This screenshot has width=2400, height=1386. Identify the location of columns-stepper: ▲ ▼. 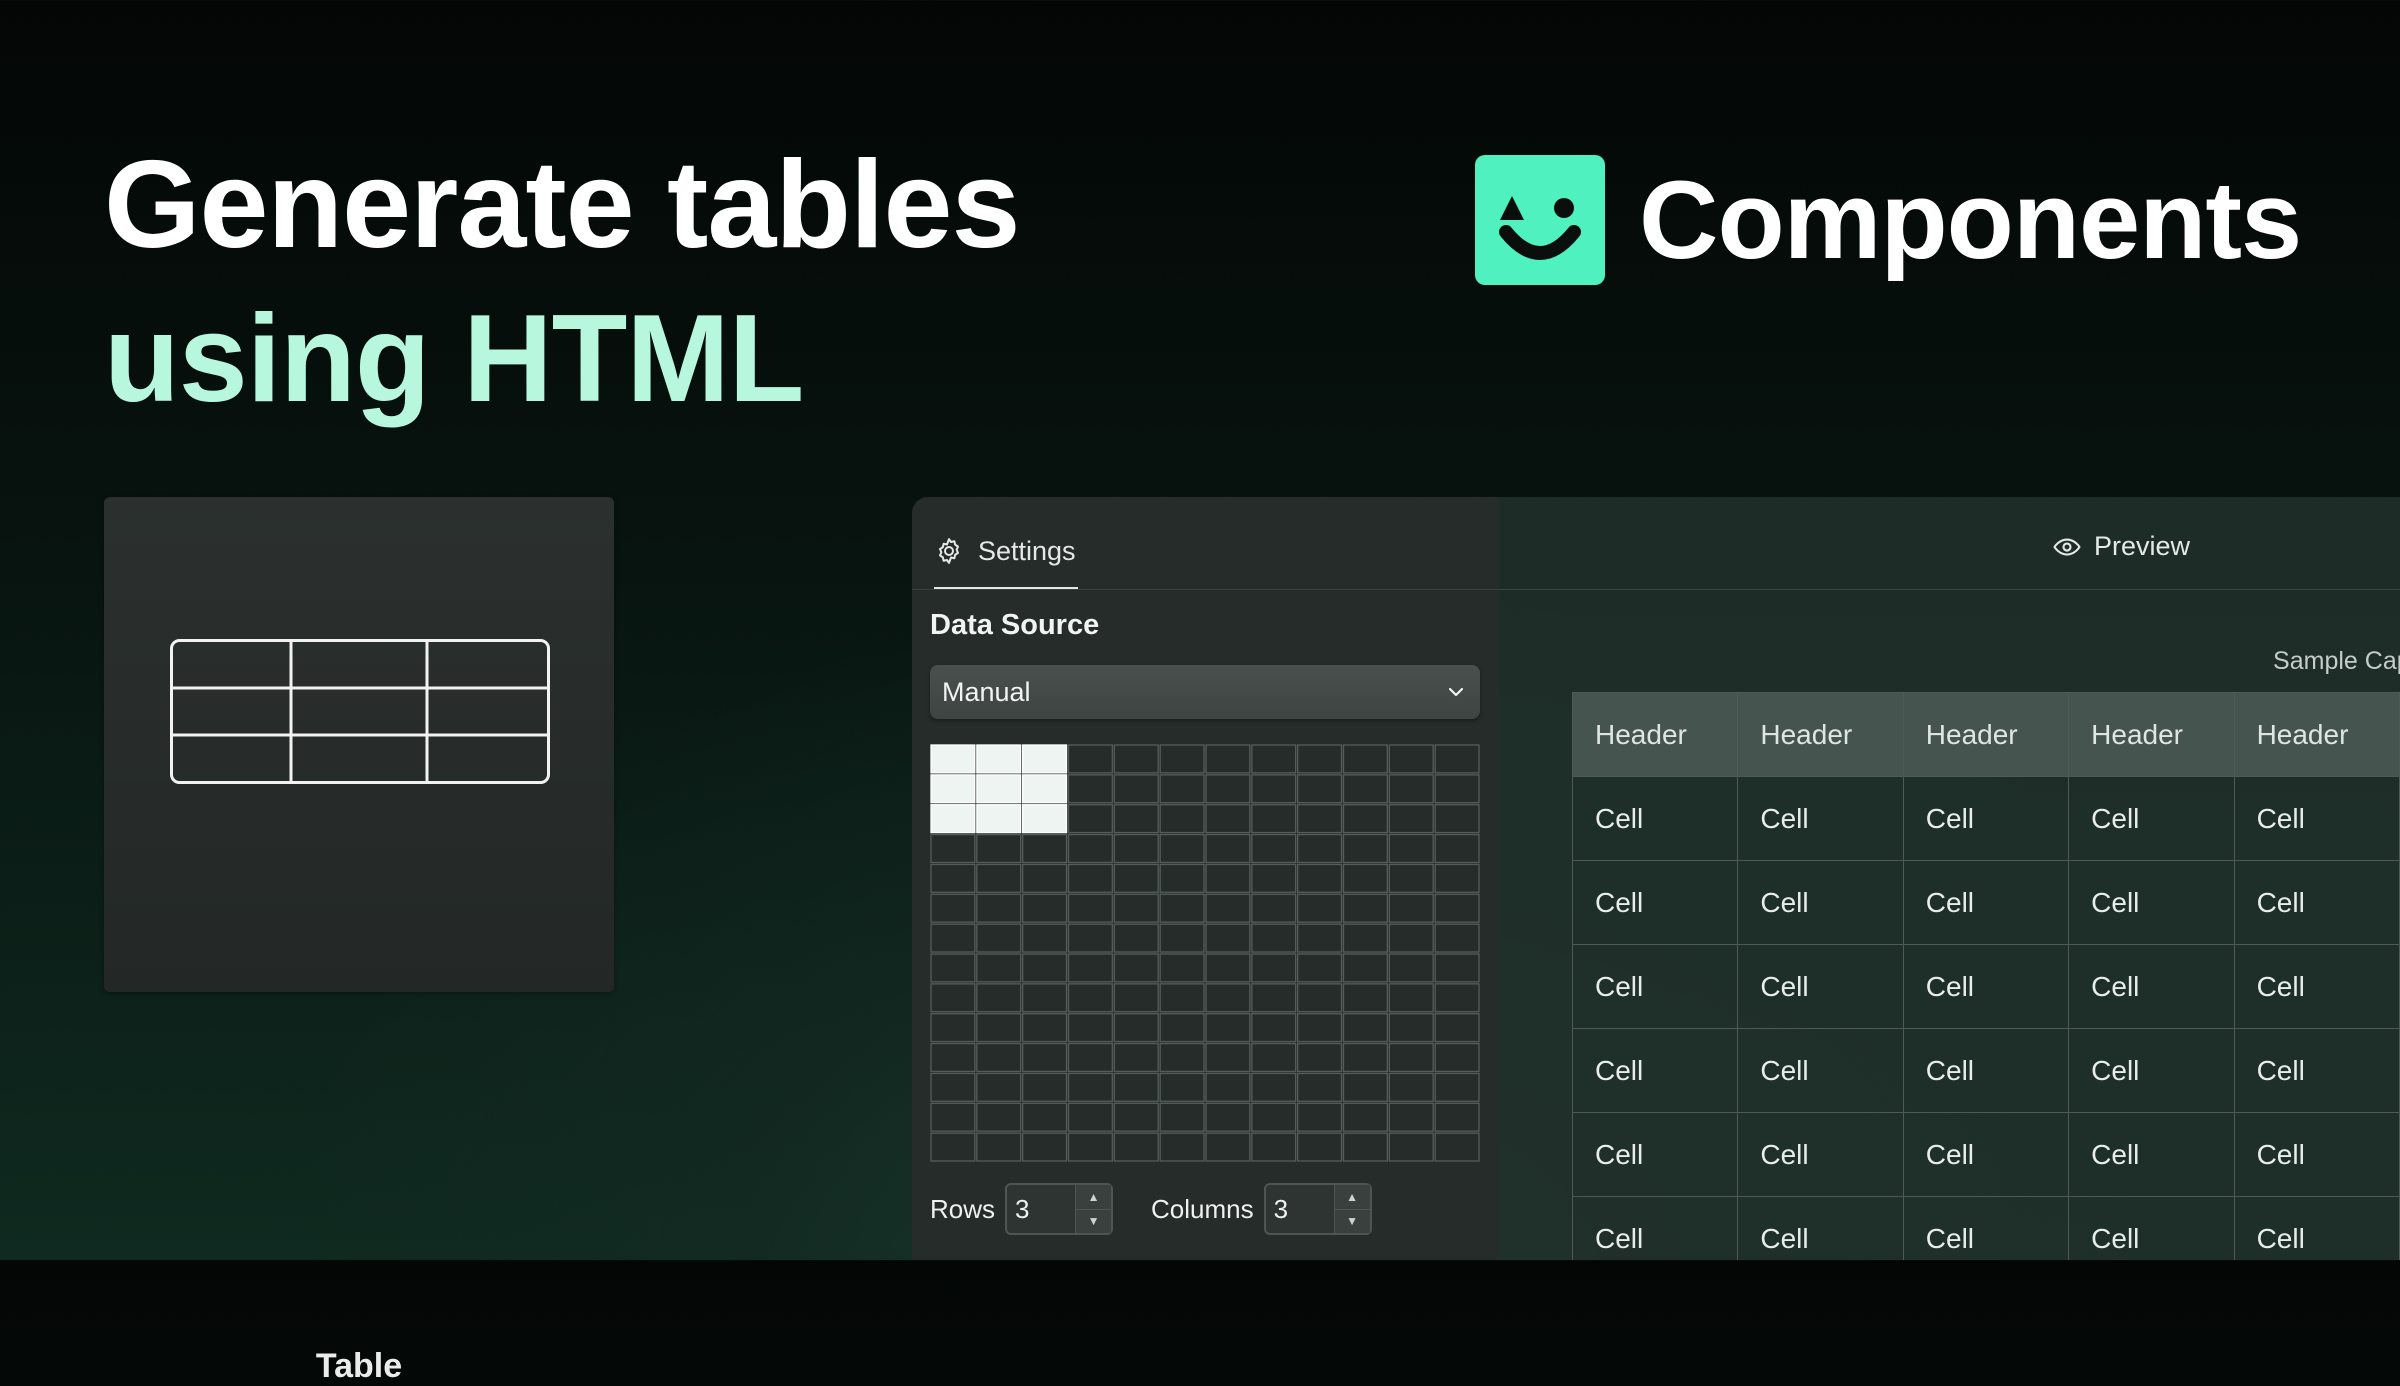
(1317, 1209).